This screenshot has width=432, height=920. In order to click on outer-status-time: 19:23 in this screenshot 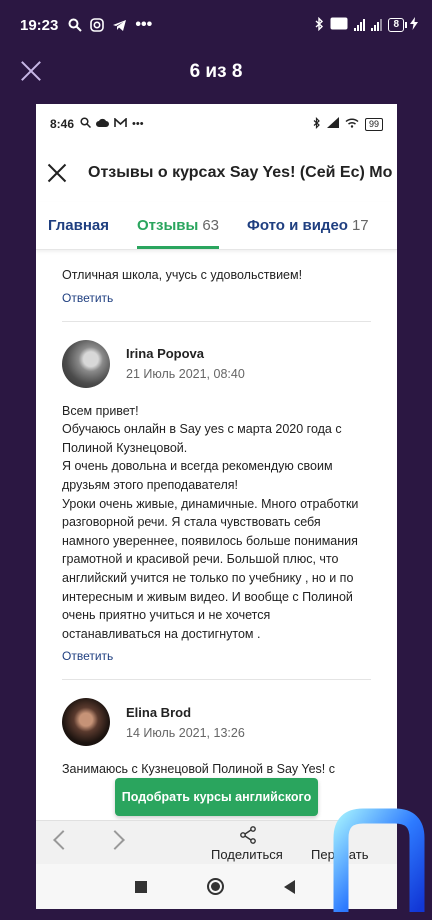, I will do `click(39, 25)`.